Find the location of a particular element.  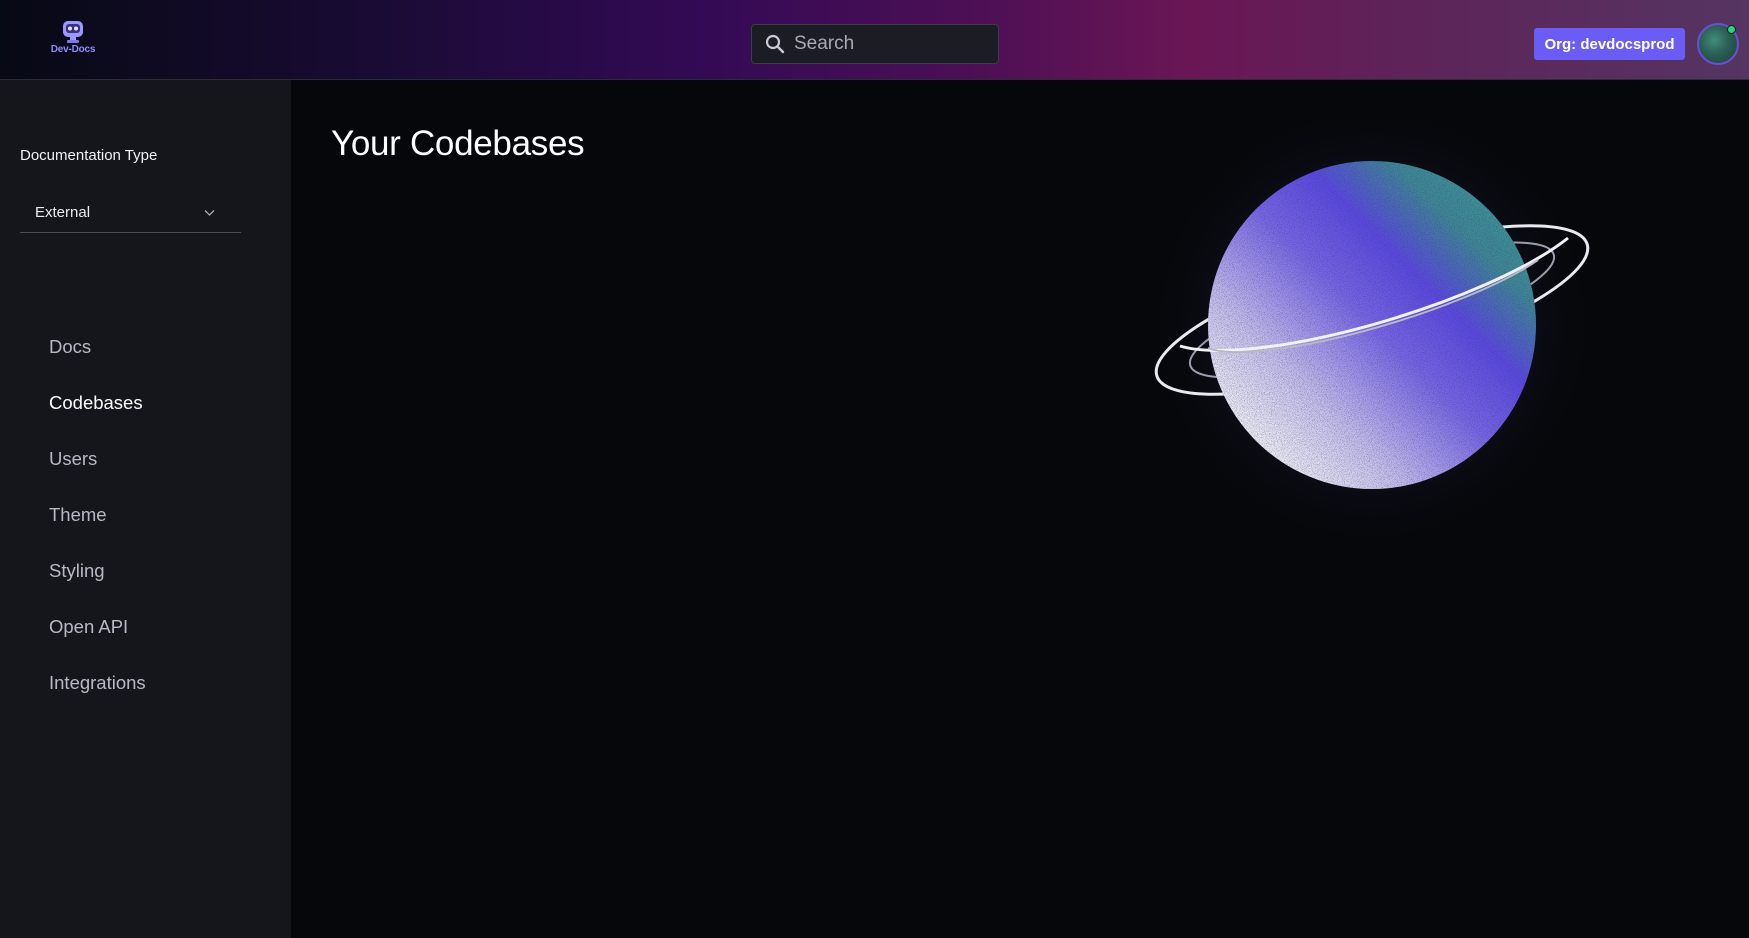

page-title: Your Codebases is located at coordinates (458, 143).